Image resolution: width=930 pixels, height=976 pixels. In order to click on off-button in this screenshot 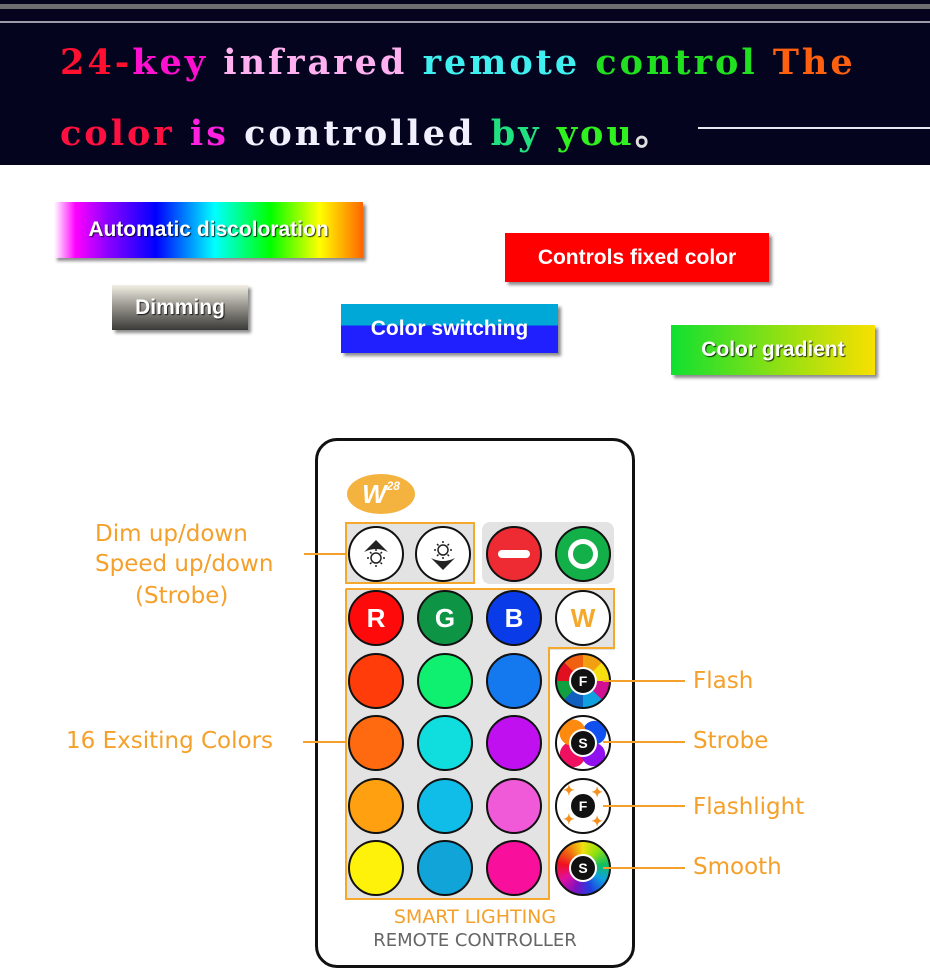, I will do `click(514, 554)`.